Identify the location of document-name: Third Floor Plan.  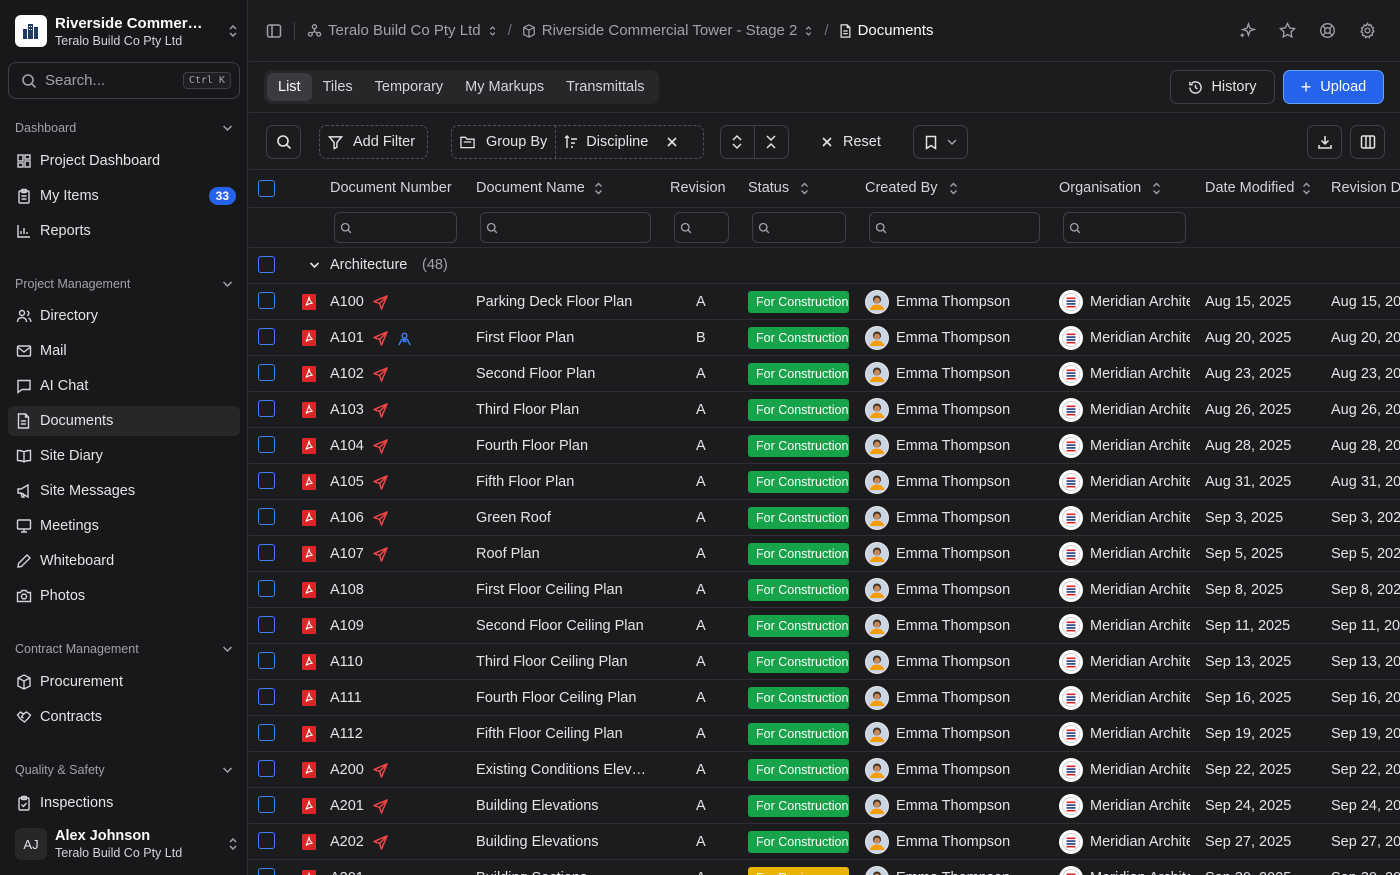
(527, 410).